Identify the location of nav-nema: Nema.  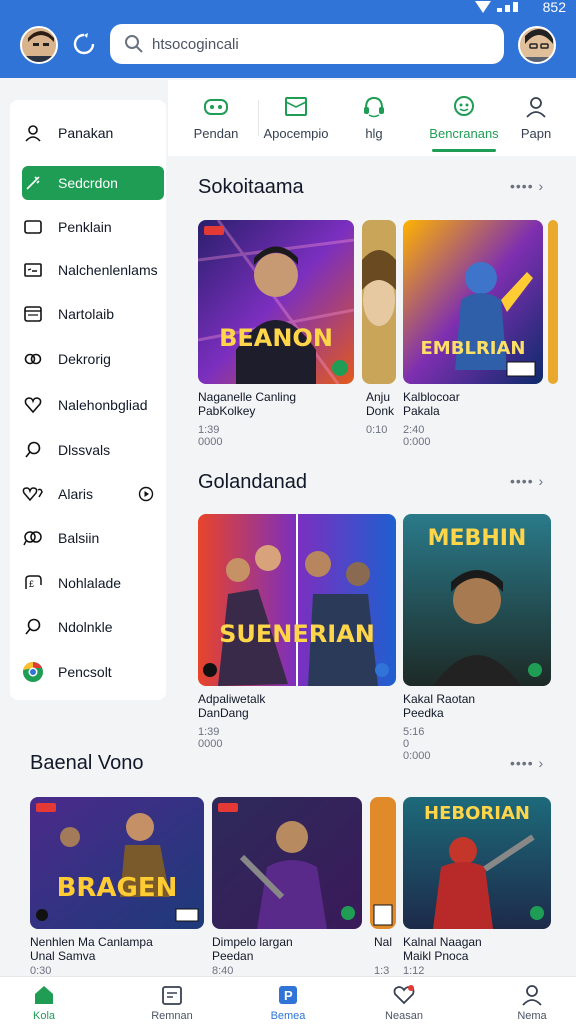
(532, 1002).